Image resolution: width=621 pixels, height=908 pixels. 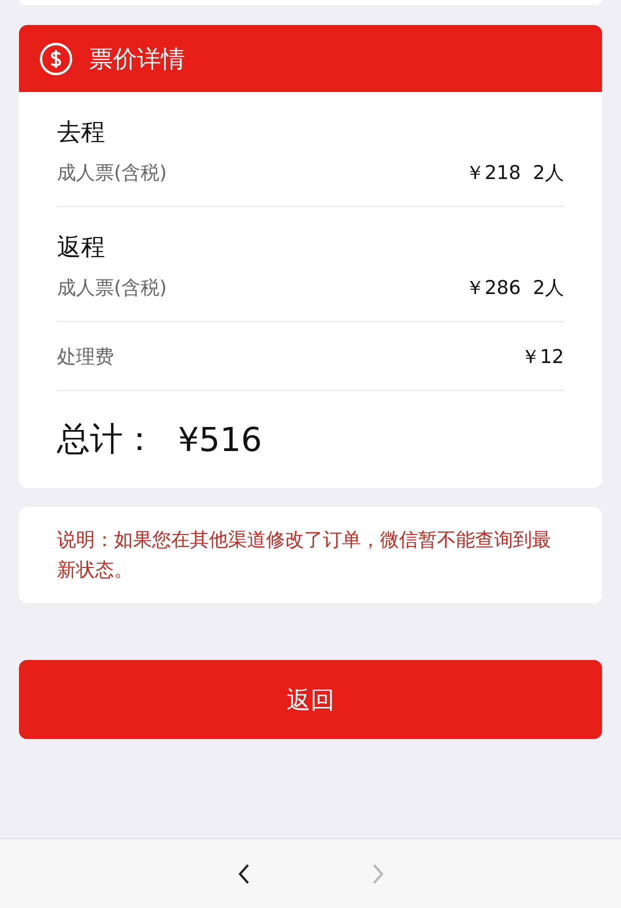 I want to click on leg-title: 去程, so click(x=81, y=132).